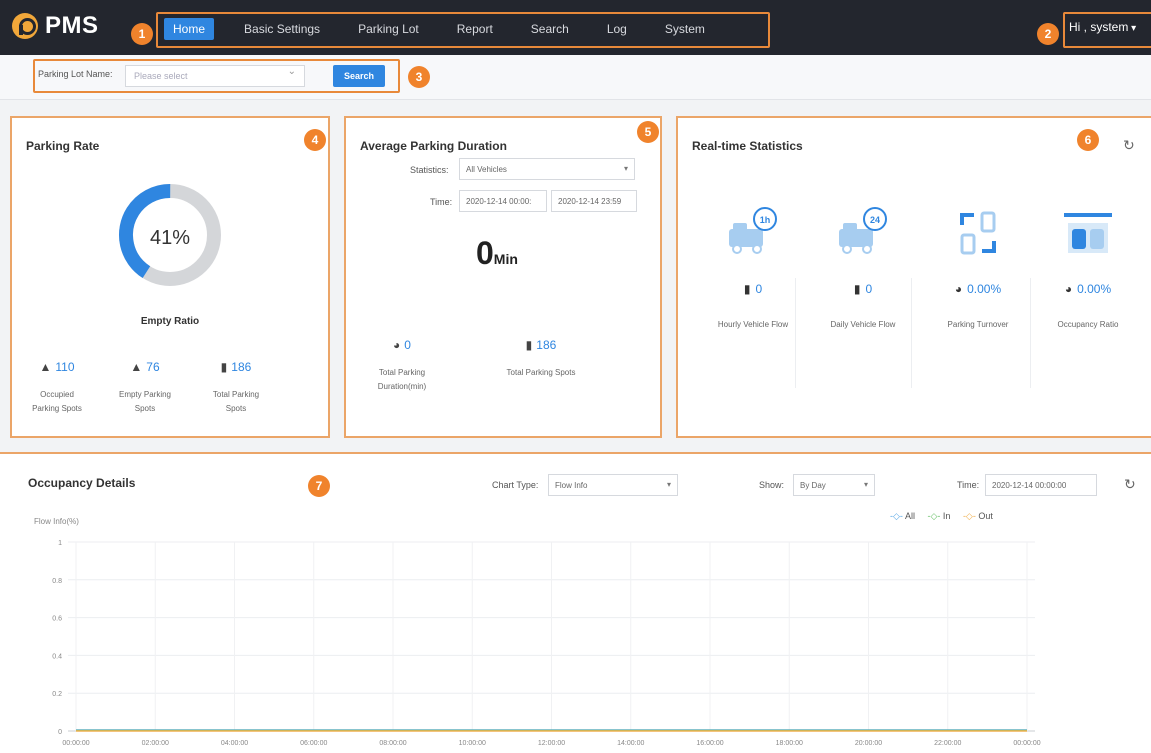 The image size is (1151, 753). Describe the element at coordinates (72, 25) in the screenshot. I see `app-name: PMS` at that location.